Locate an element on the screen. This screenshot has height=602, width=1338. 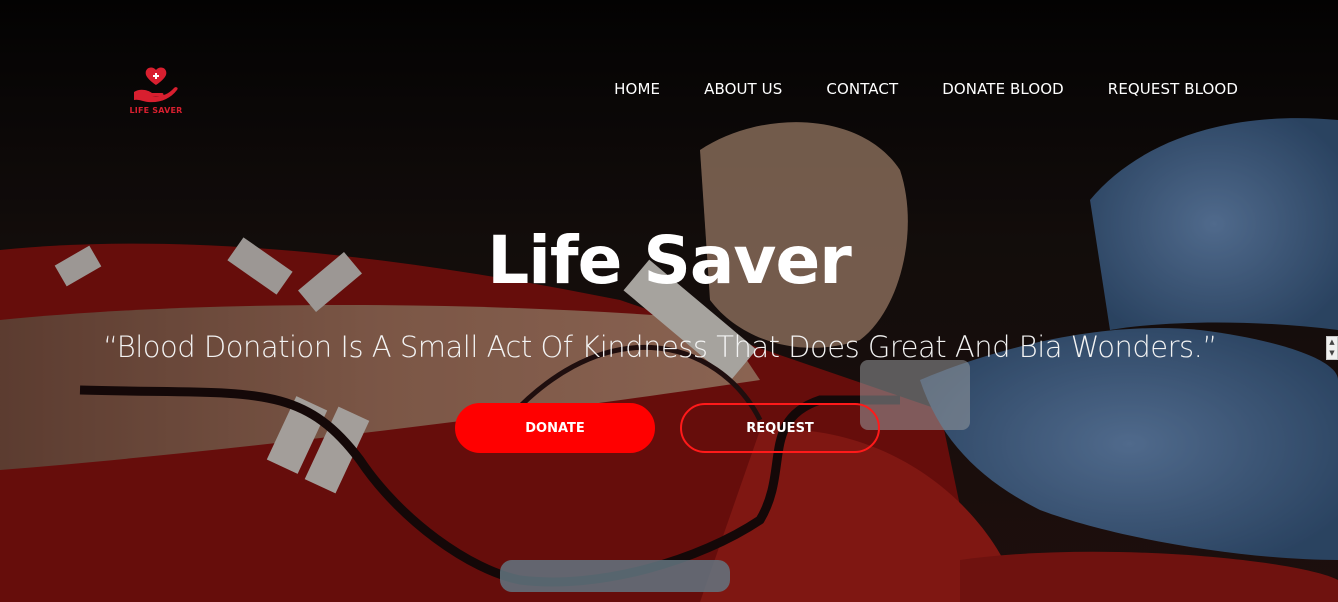
chevron-down-icon: ▼ is located at coordinates (1332, 353).